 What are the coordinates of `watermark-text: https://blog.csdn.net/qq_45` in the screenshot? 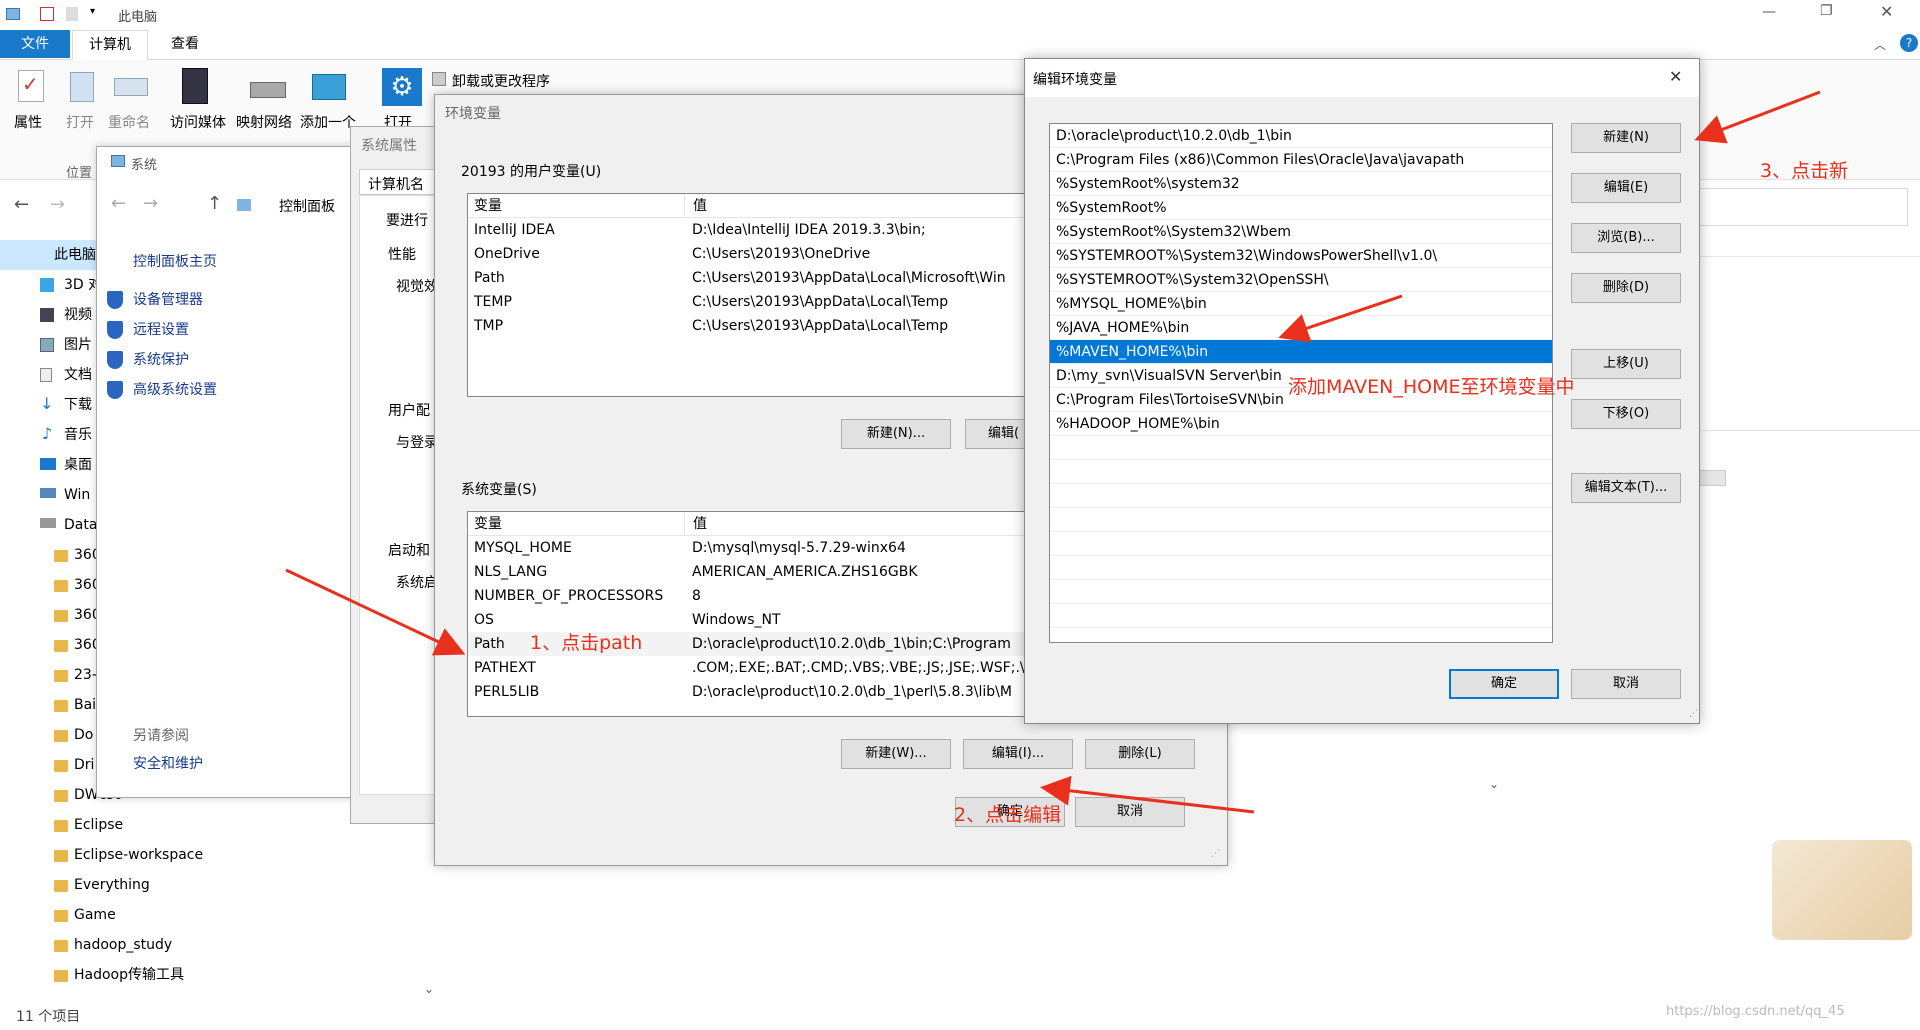 It's located at (1755, 1011).